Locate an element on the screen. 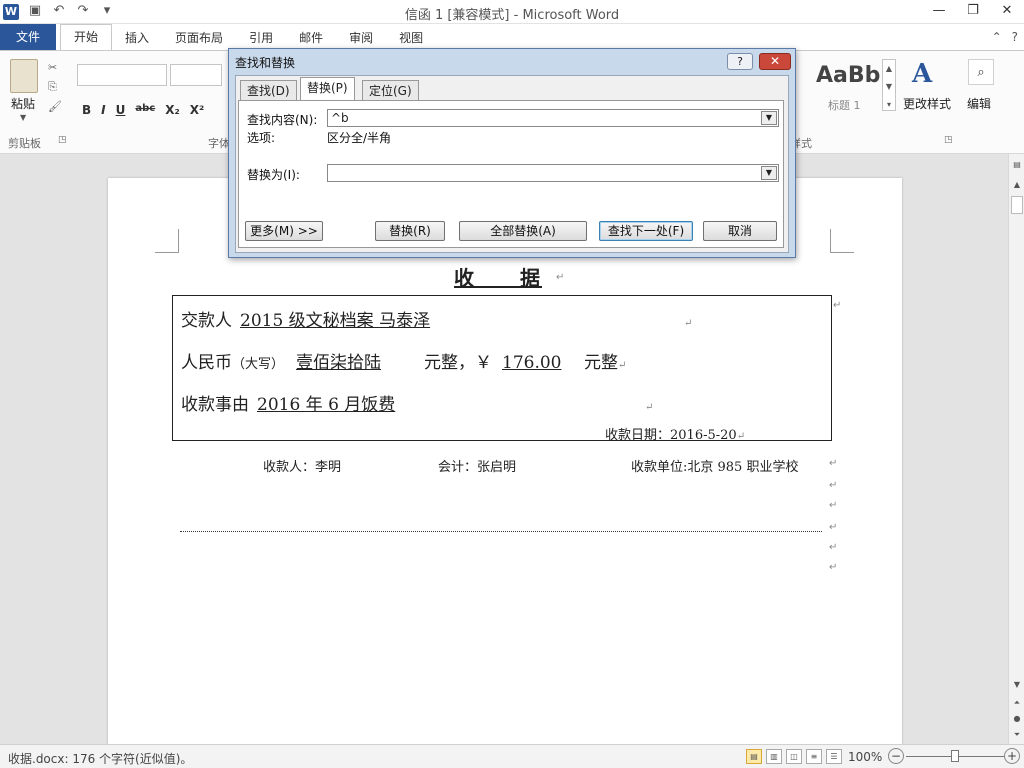 This screenshot has height=768, width=1024. dialog-close-button: ✕ is located at coordinates (775, 61).